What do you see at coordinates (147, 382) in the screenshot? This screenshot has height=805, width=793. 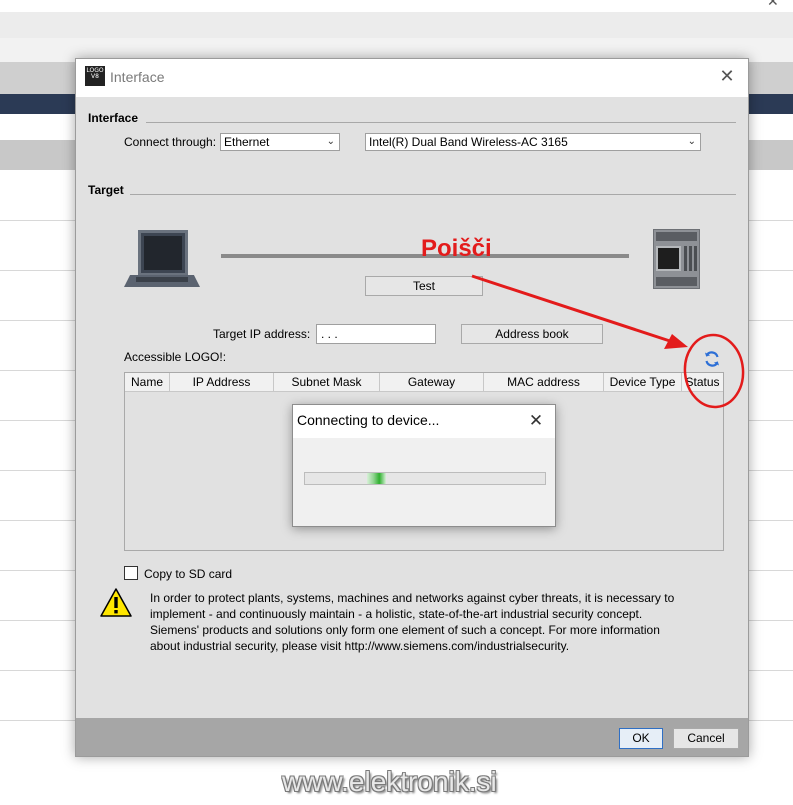 I see `column-header-name: Name` at bounding box center [147, 382].